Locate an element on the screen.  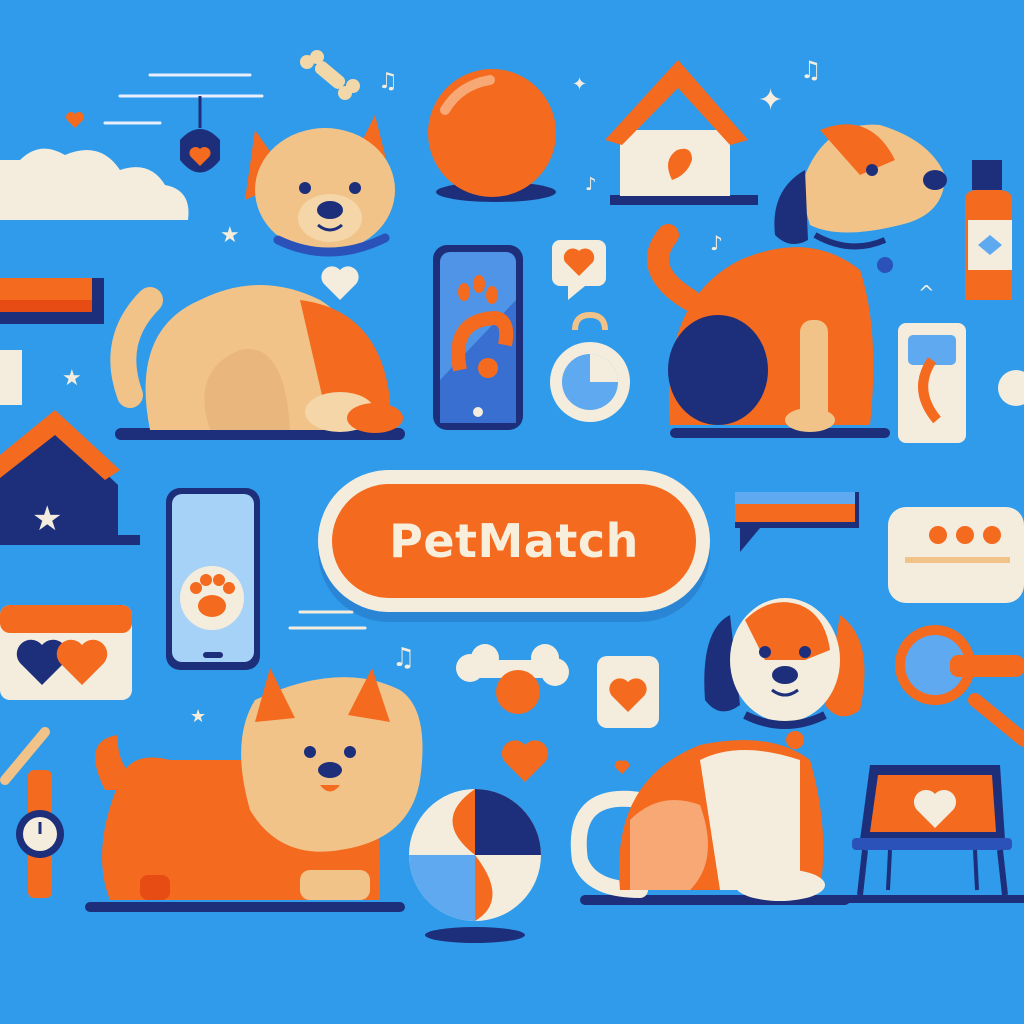
brand-name: PetMatch is located at coordinates (514, 541).